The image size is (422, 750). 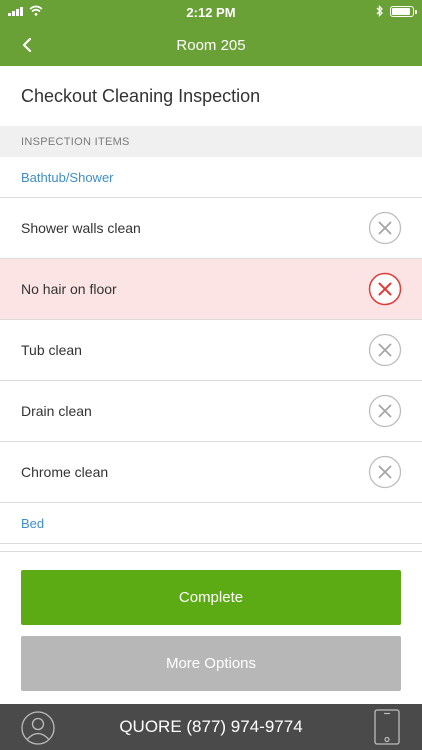 I want to click on group-label-bed: Bed, so click(x=211, y=523).